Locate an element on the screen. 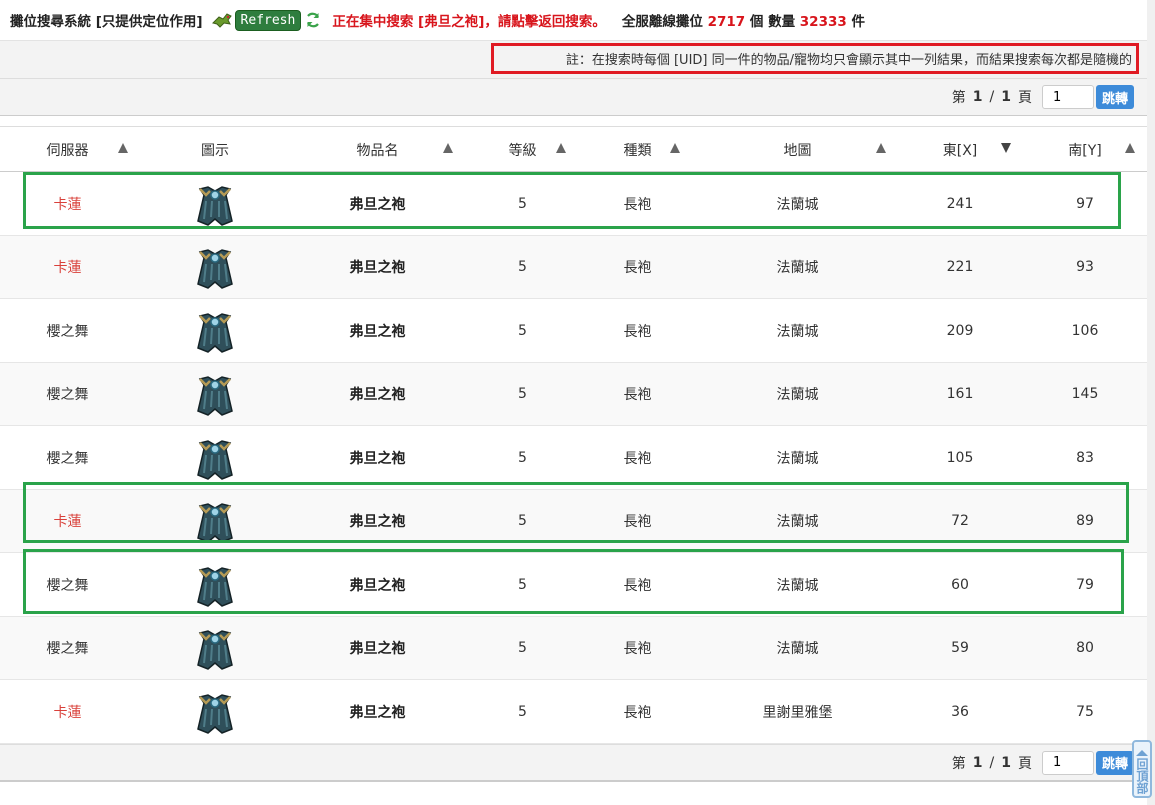  refresh-icon is located at coordinates (313, 20).